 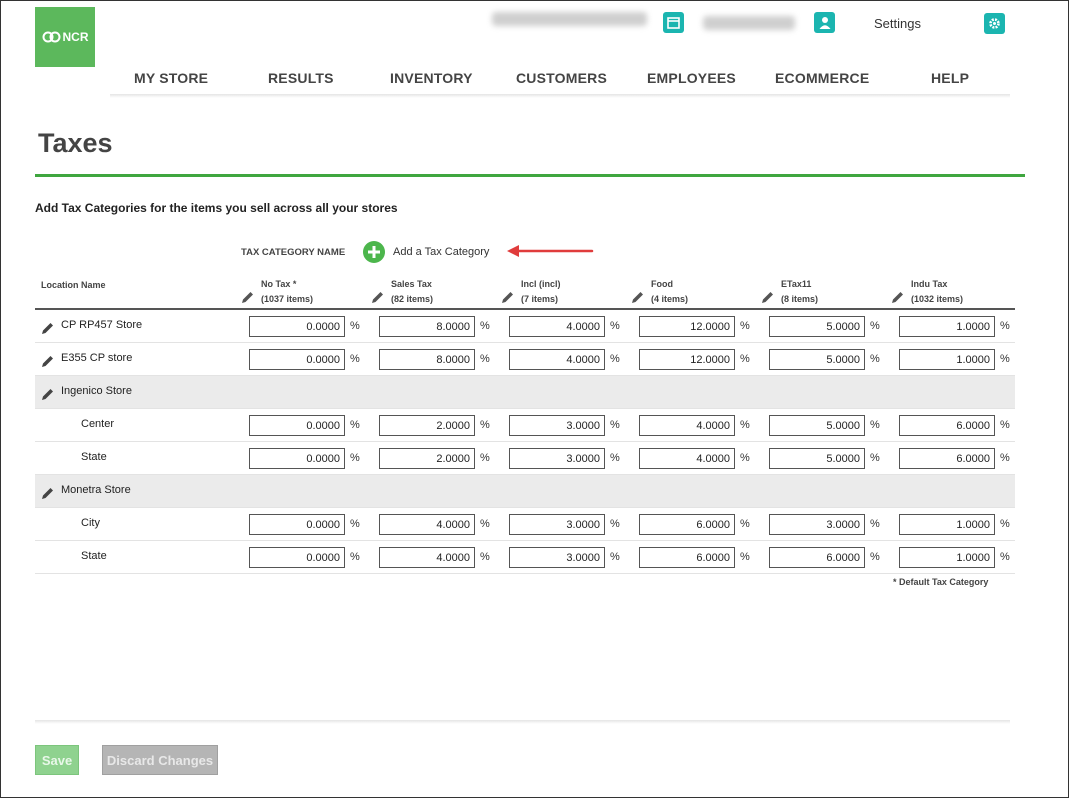 I want to click on save-button: Save, so click(x=57, y=760).